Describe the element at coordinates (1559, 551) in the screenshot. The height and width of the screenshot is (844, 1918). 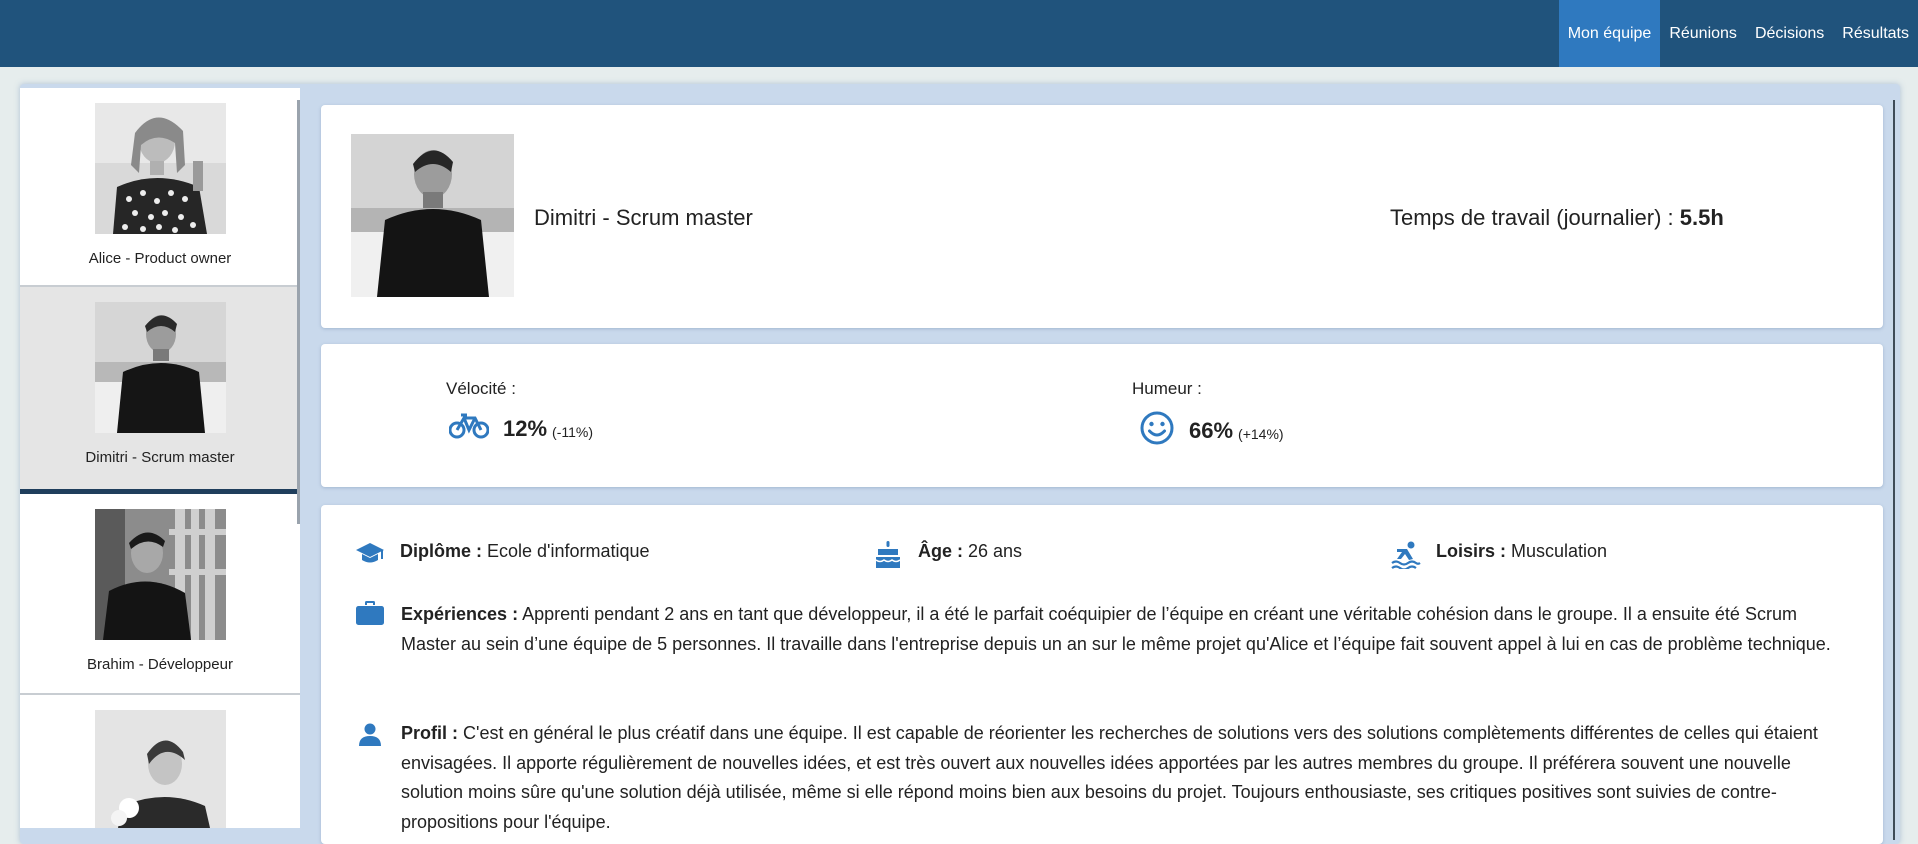
I see `hobbies-value: Musculation` at that location.